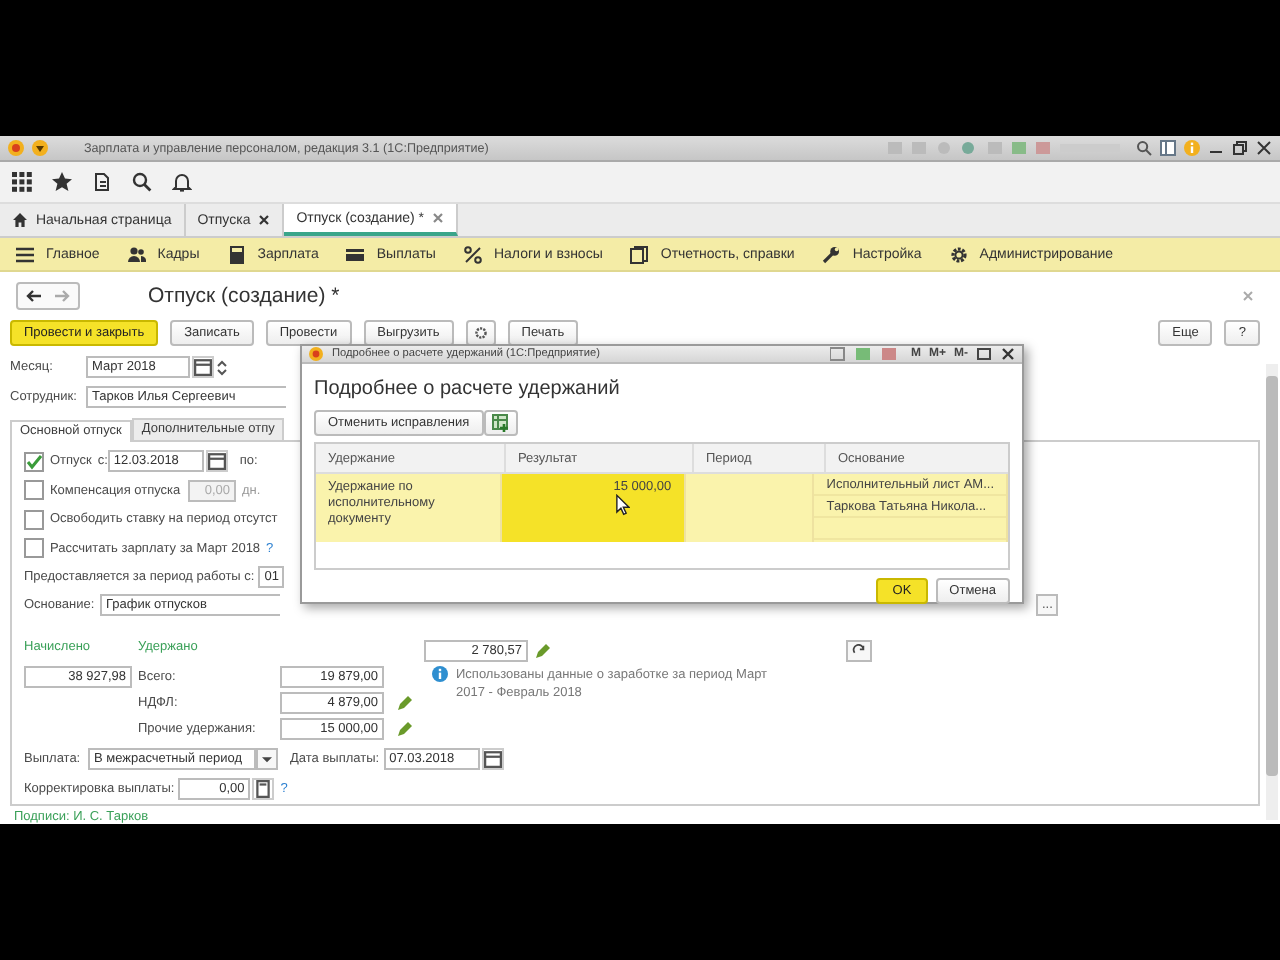 Image resolution: width=1280 pixels, height=960 pixels. Describe the element at coordinates (623, 505) in the screenshot. I see `mouse-pointer-icon` at that location.